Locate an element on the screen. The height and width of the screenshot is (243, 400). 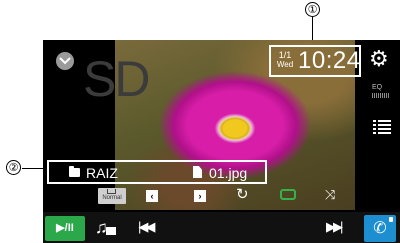
phone-button: ✆ is located at coordinates (380, 228).